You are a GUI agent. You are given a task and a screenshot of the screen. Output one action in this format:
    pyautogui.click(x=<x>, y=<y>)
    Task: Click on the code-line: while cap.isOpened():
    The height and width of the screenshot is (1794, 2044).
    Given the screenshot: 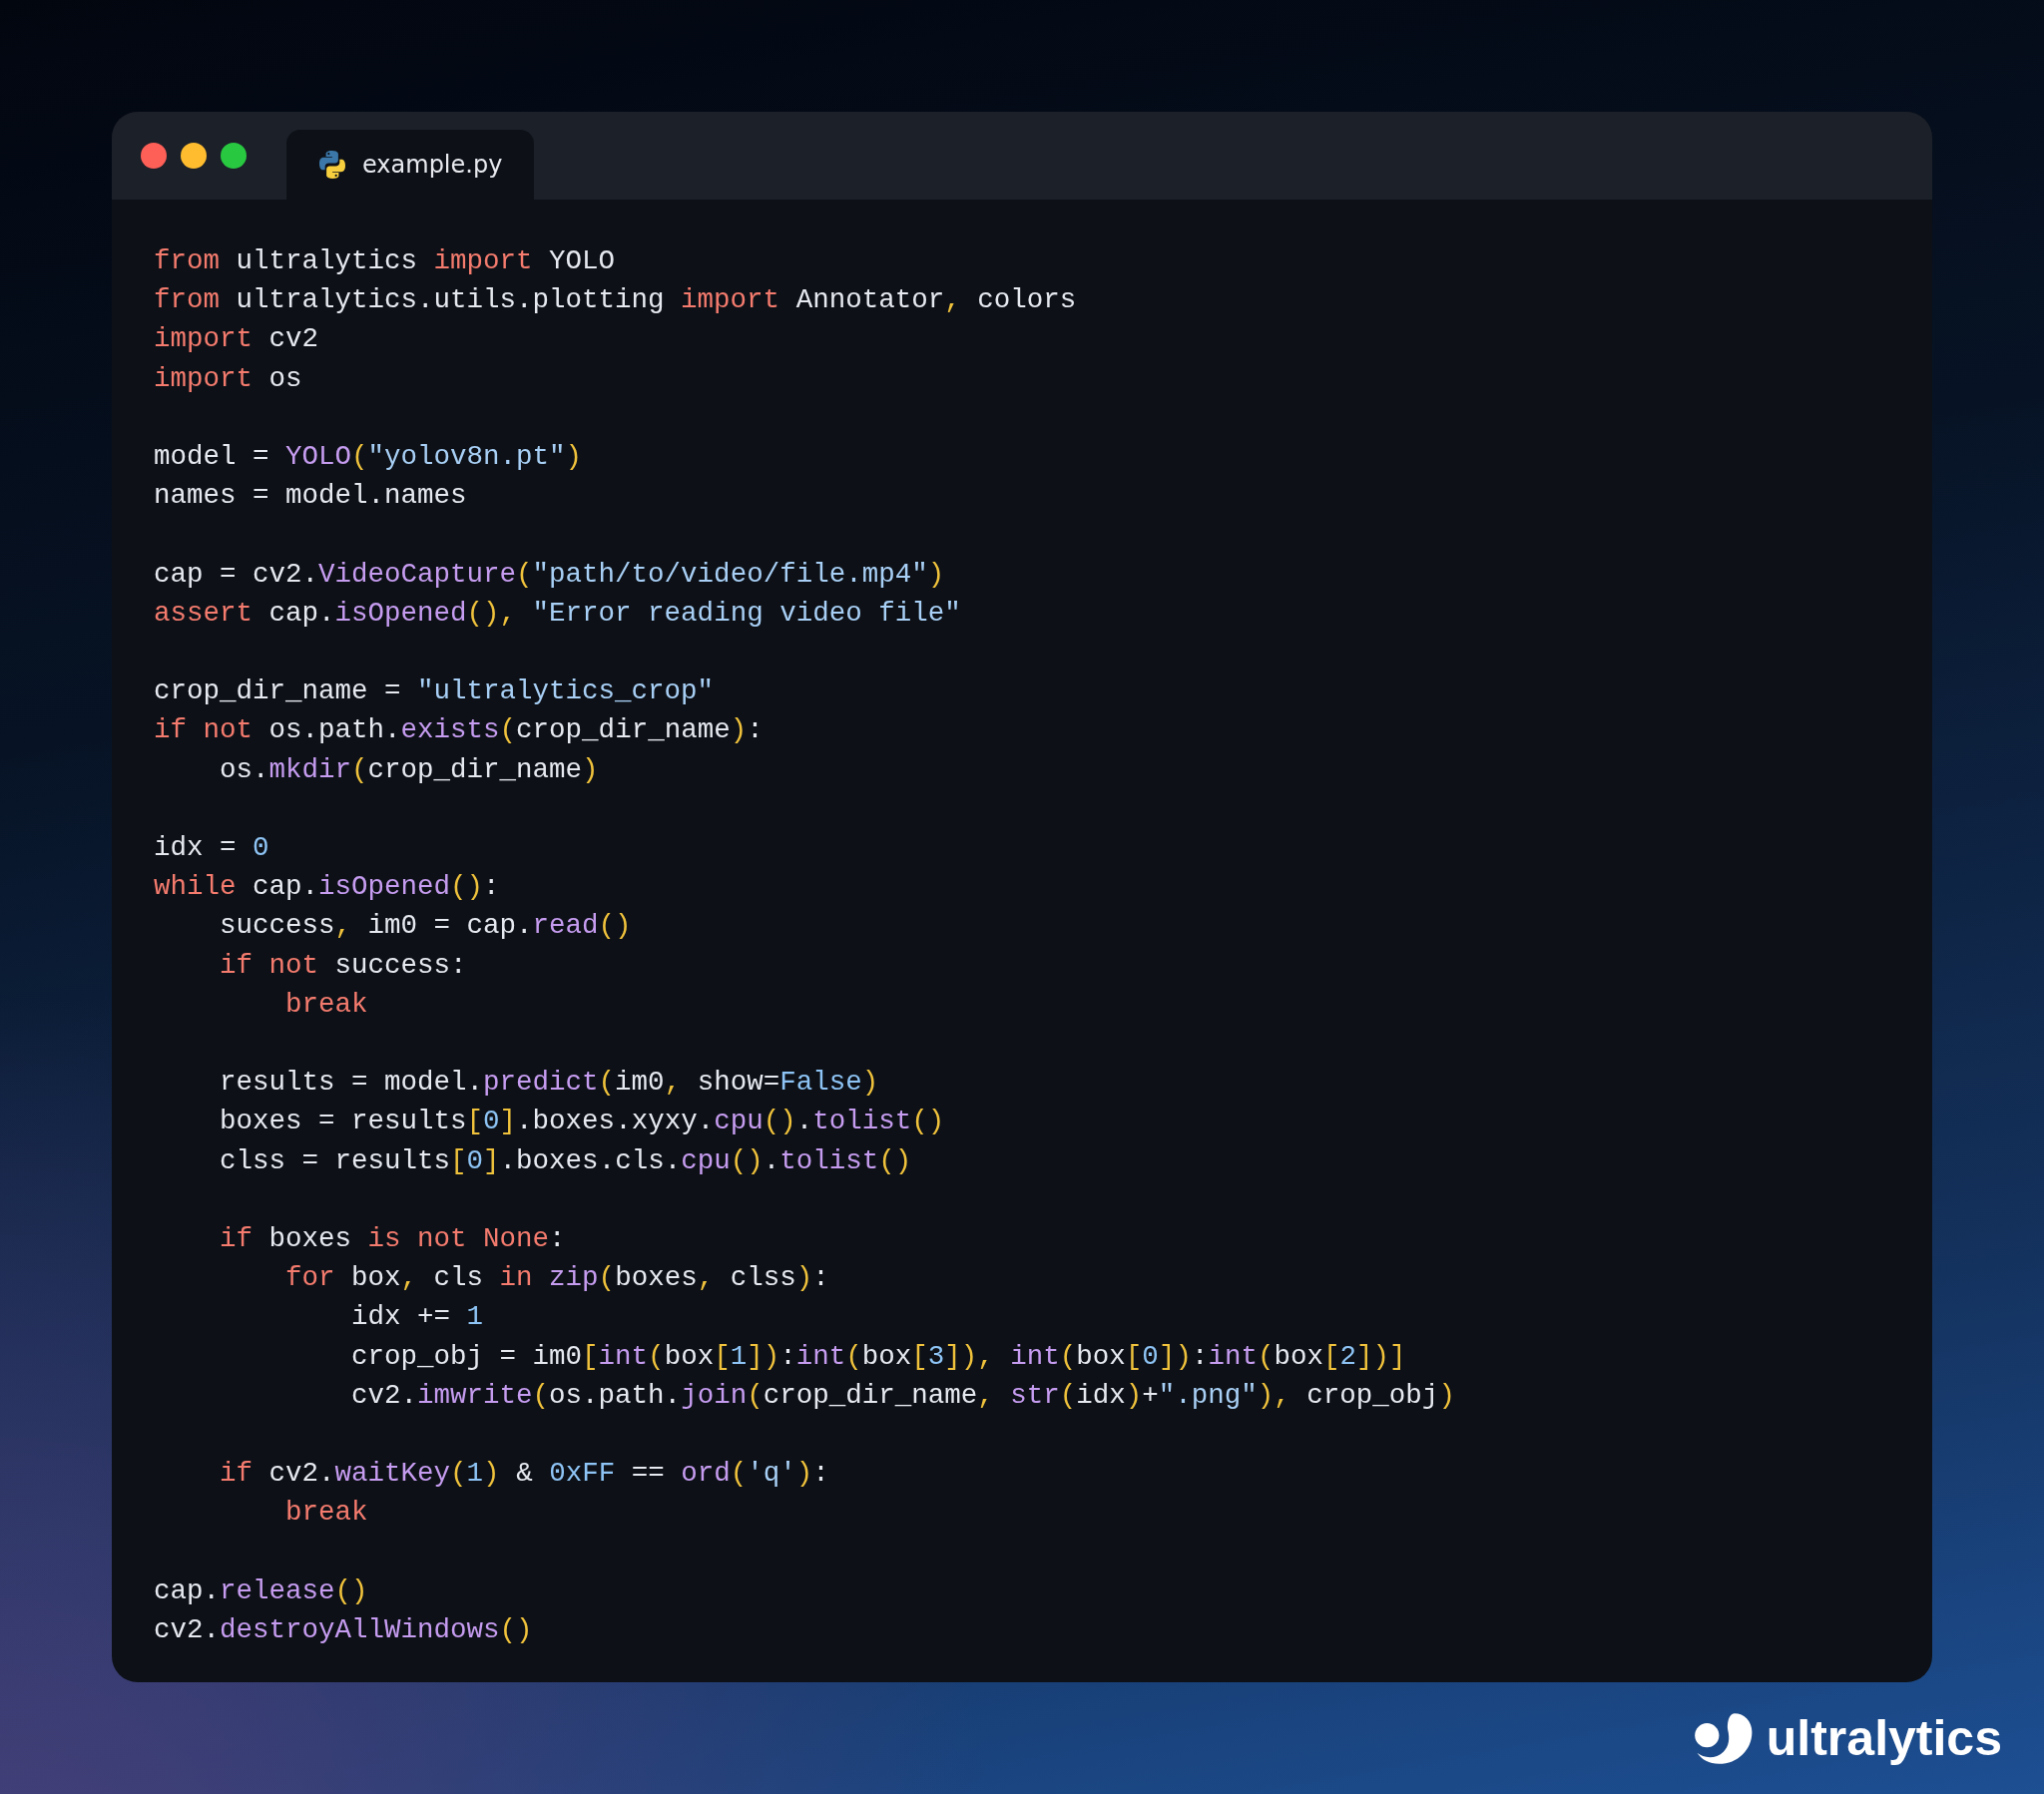 What is the action you would take?
    pyautogui.click(x=327, y=887)
    